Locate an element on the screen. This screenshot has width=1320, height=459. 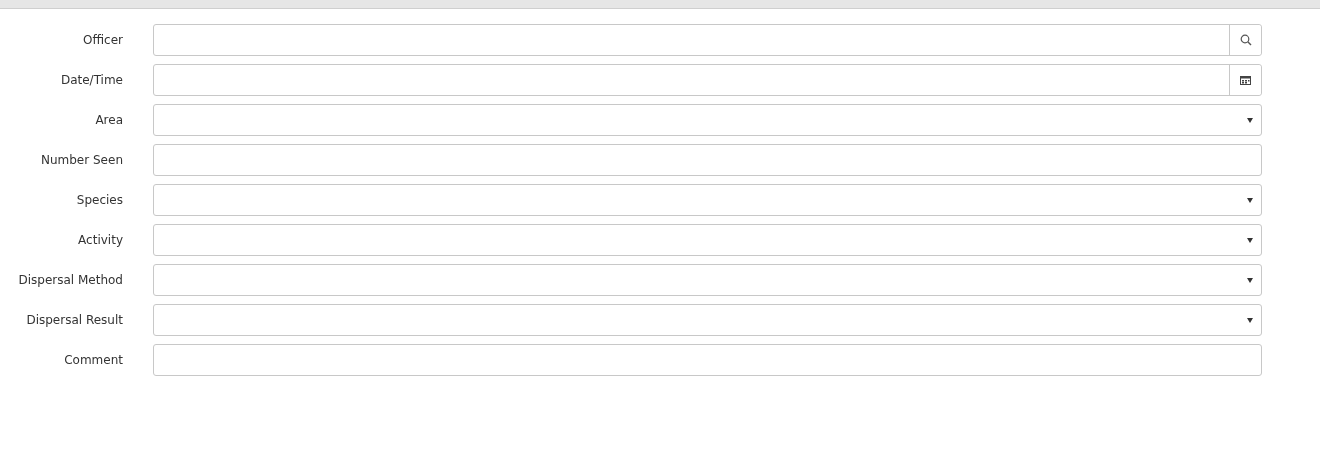
field-label: Dispersal Result is located at coordinates (74, 320).